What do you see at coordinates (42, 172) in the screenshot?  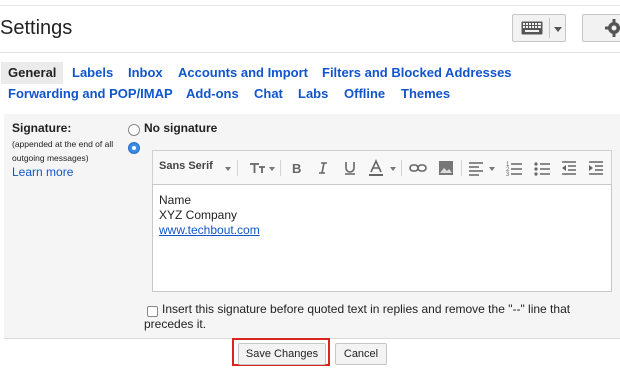 I see `learn-more-link: Learn more` at bounding box center [42, 172].